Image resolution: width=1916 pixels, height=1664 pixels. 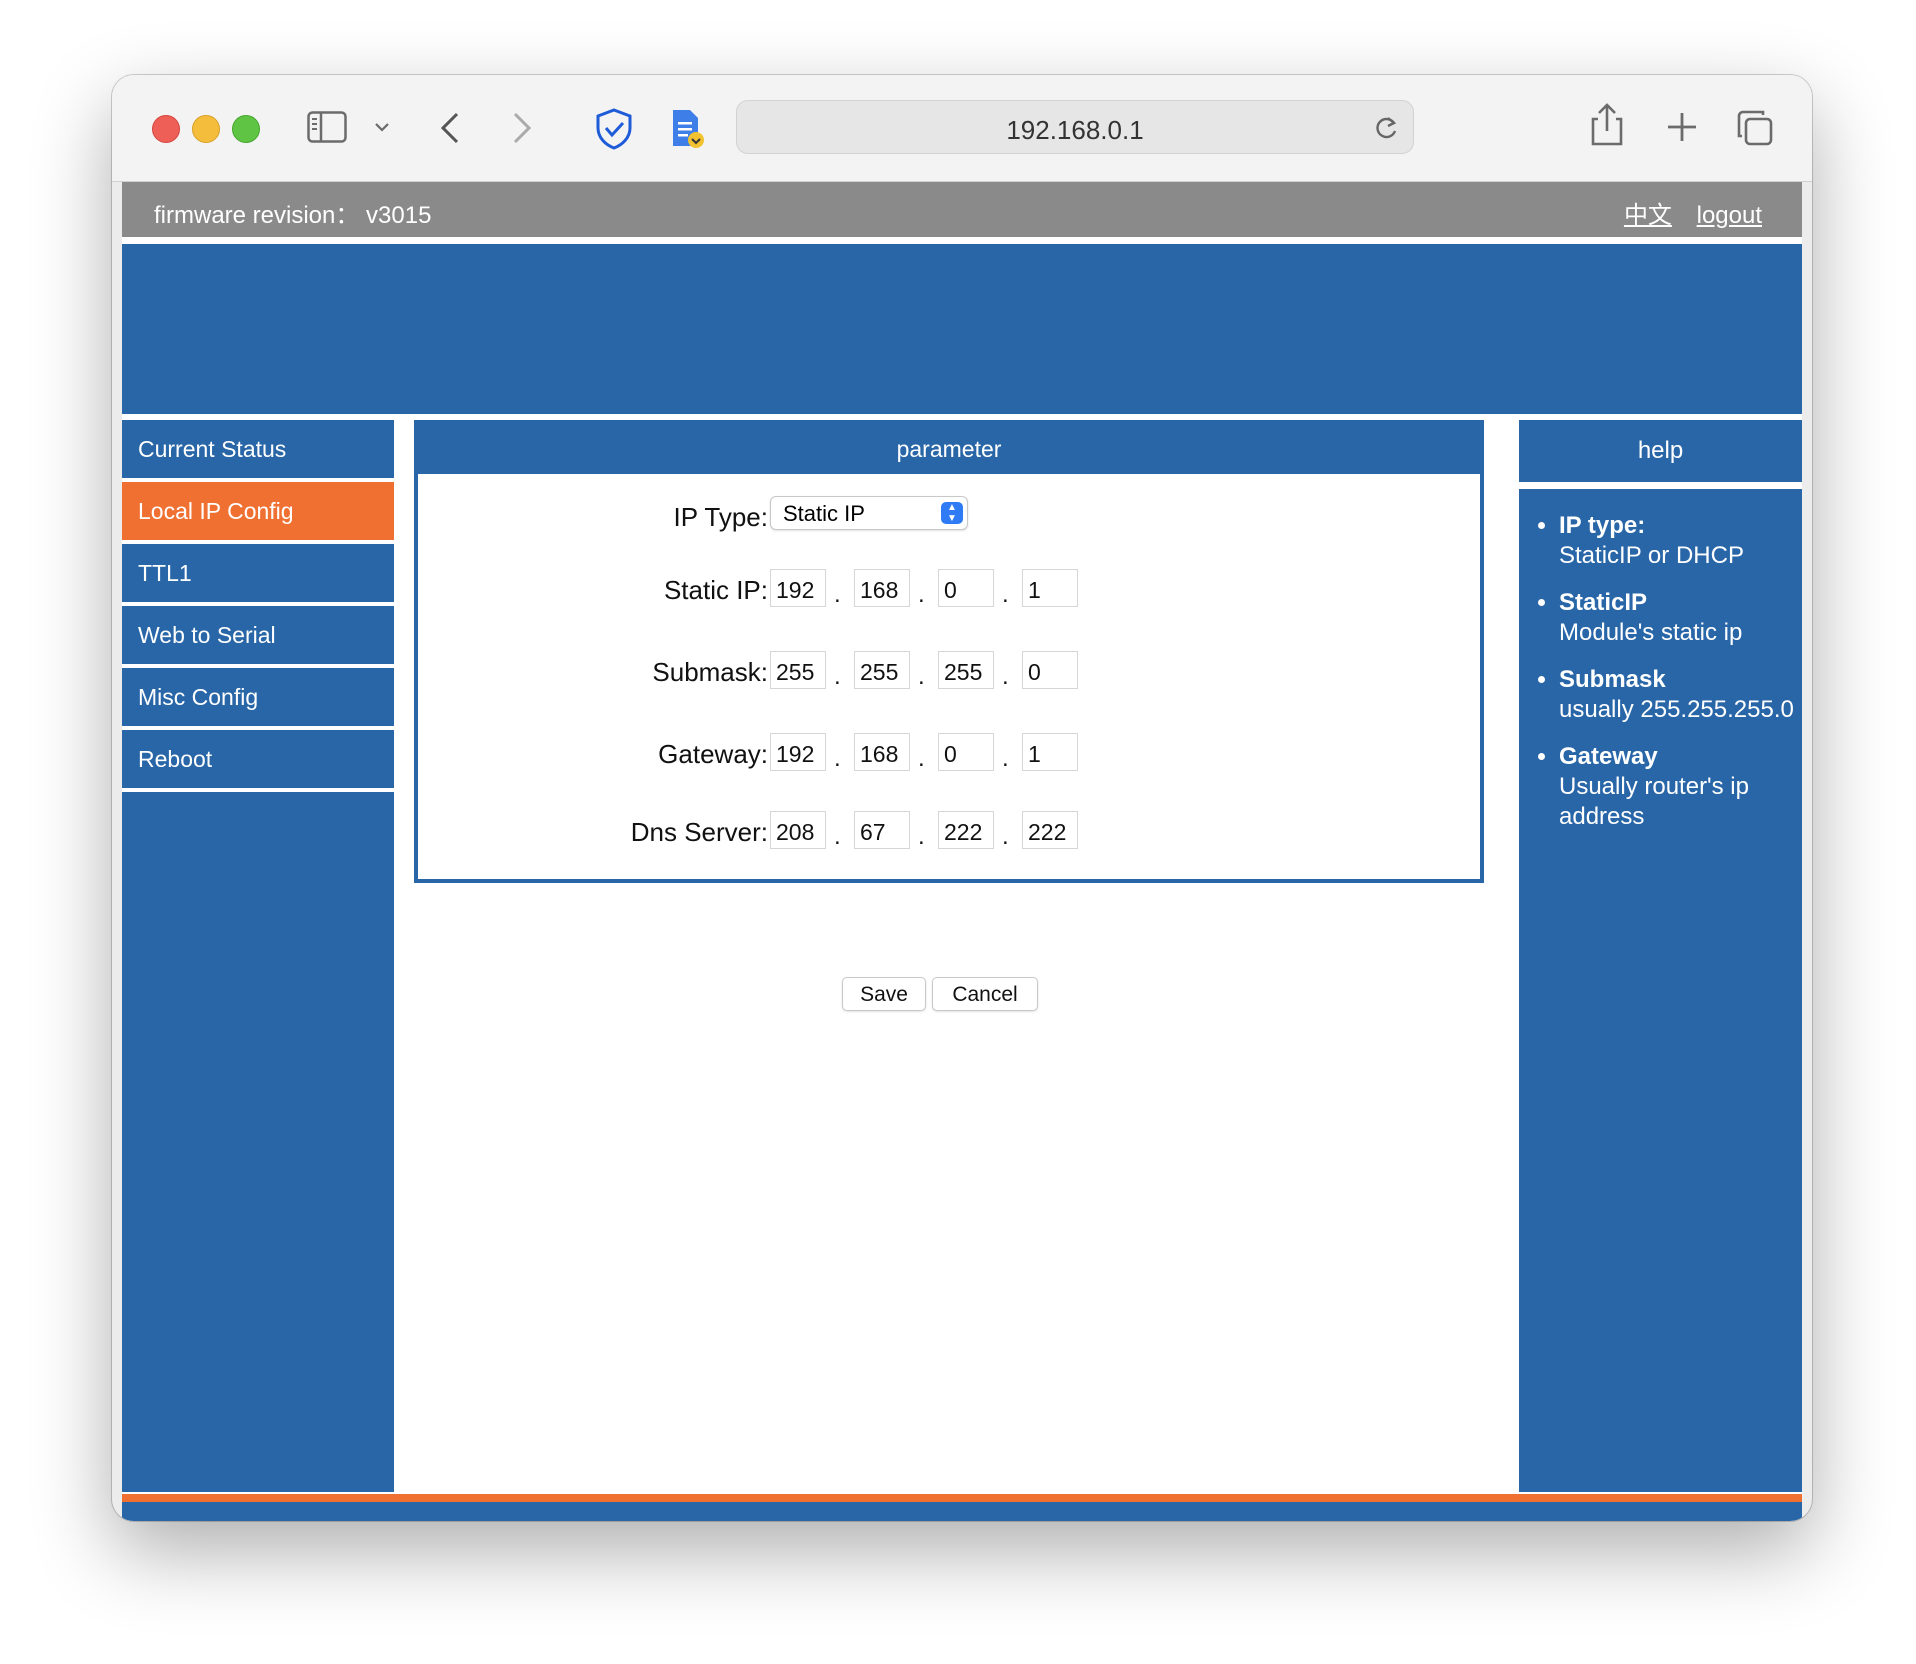 I want to click on gateway-label: Gateway:, so click(x=713, y=754).